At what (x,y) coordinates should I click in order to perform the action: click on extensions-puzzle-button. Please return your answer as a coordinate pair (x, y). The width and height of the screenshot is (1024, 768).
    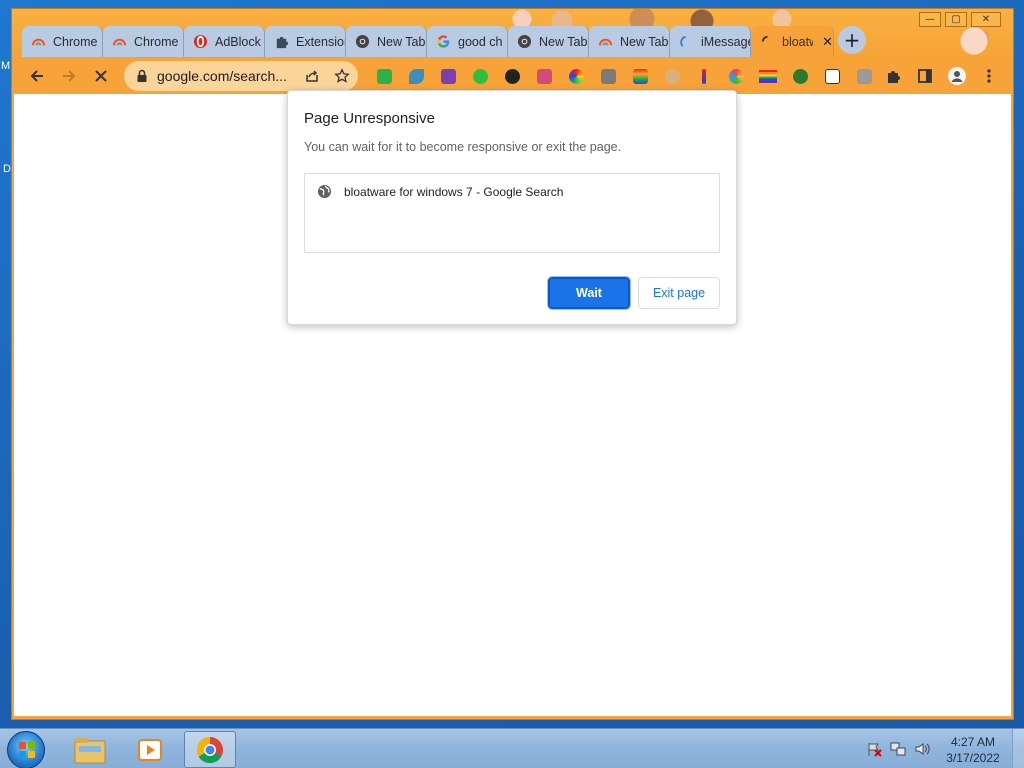
    Looking at the image, I should click on (893, 76).